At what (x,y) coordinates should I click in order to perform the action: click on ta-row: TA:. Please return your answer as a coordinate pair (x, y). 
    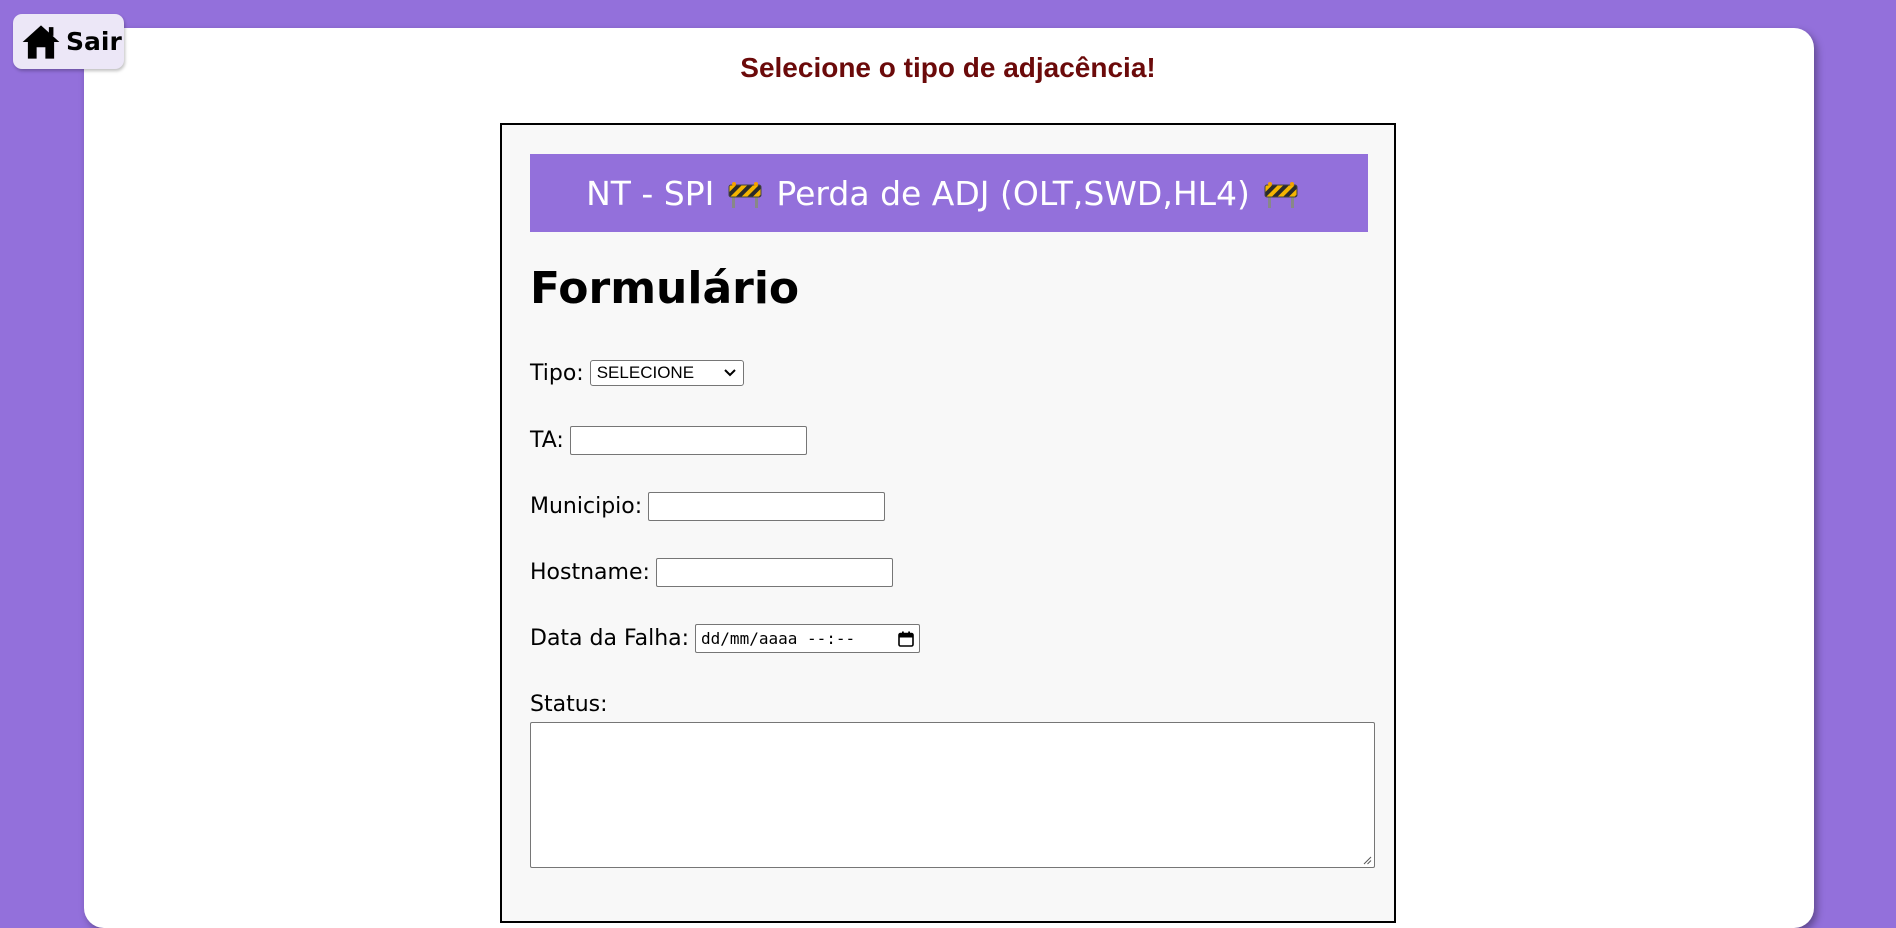
    Looking at the image, I should click on (668, 440).